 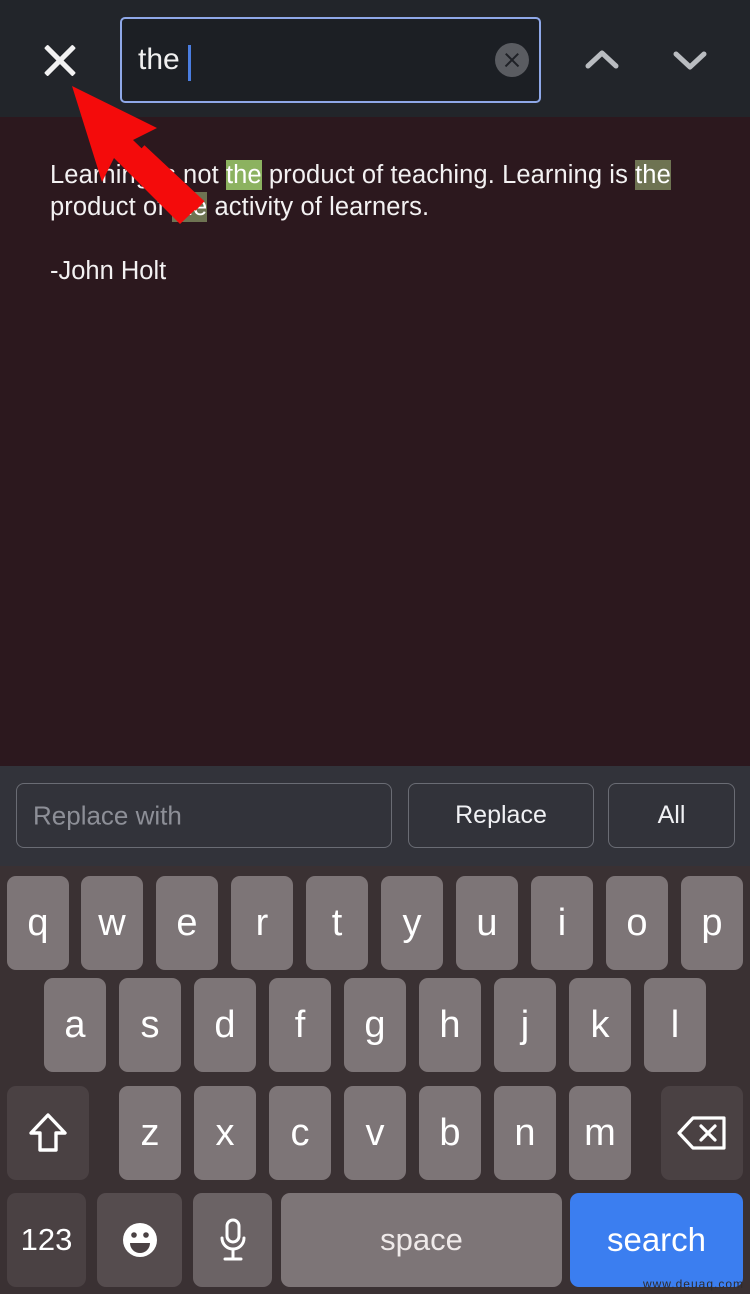 I want to click on key-v: v, so click(x=375, y=1133).